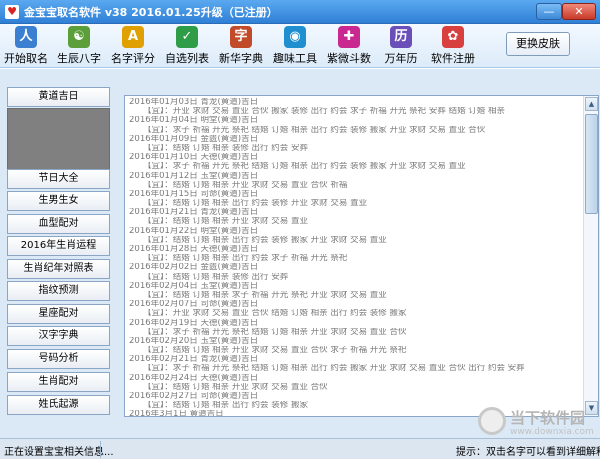 Image resolution: width=600 pixels, height=459 pixels. What do you see at coordinates (194, 360) in the screenshot?
I see `log-line: 2016年02月21日 青龙(黄道)吉日` at bounding box center [194, 360].